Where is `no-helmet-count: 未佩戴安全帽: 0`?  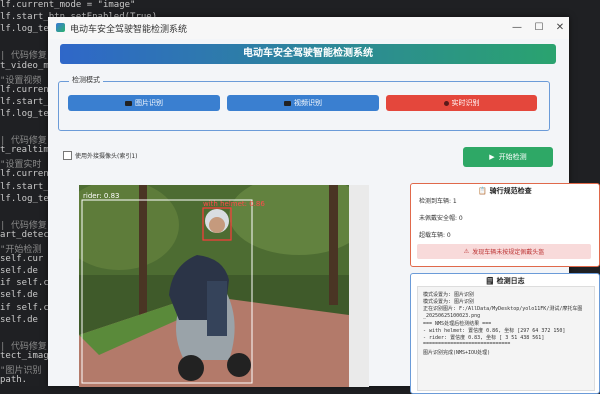 no-helmet-count: 未佩戴安全帽: 0 is located at coordinates (441, 218).